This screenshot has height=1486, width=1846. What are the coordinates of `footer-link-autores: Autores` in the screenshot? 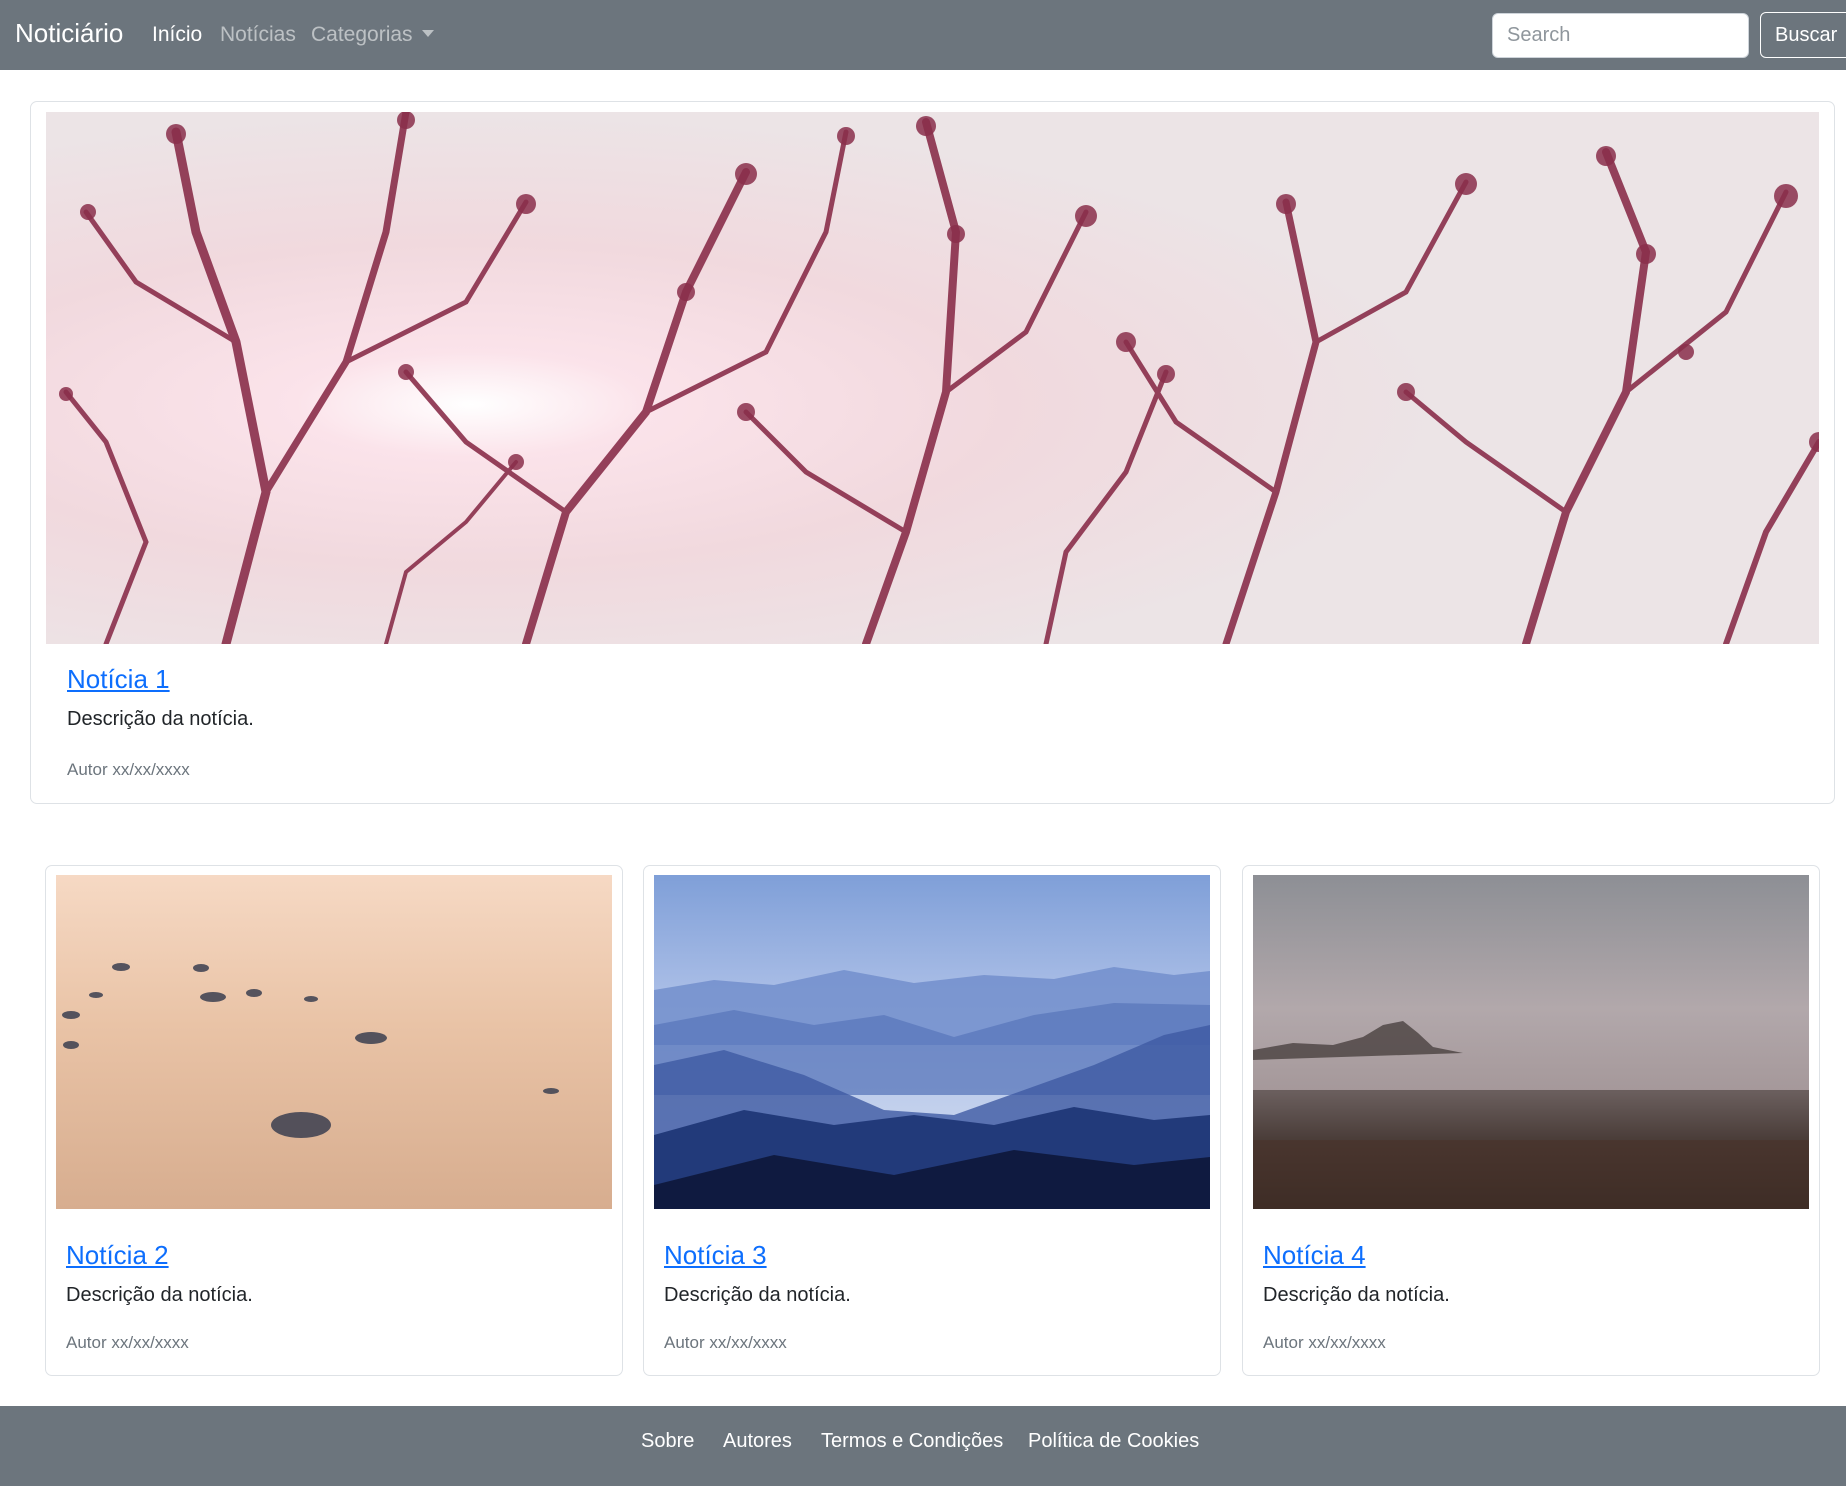 It's located at (757, 1441).